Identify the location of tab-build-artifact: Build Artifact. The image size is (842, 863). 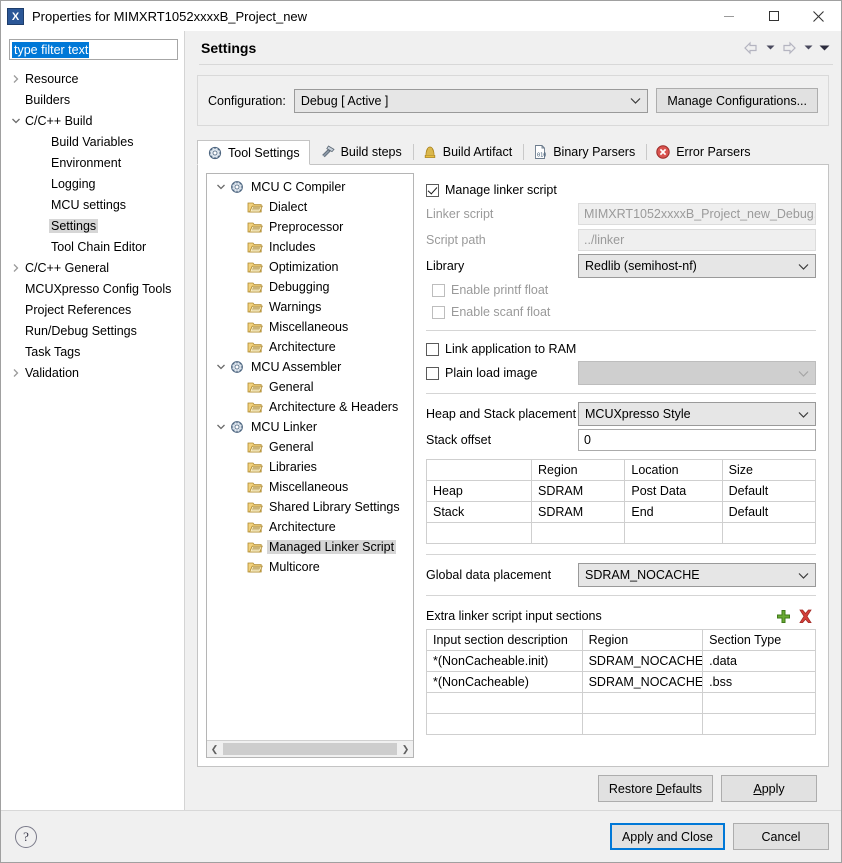
(467, 151).